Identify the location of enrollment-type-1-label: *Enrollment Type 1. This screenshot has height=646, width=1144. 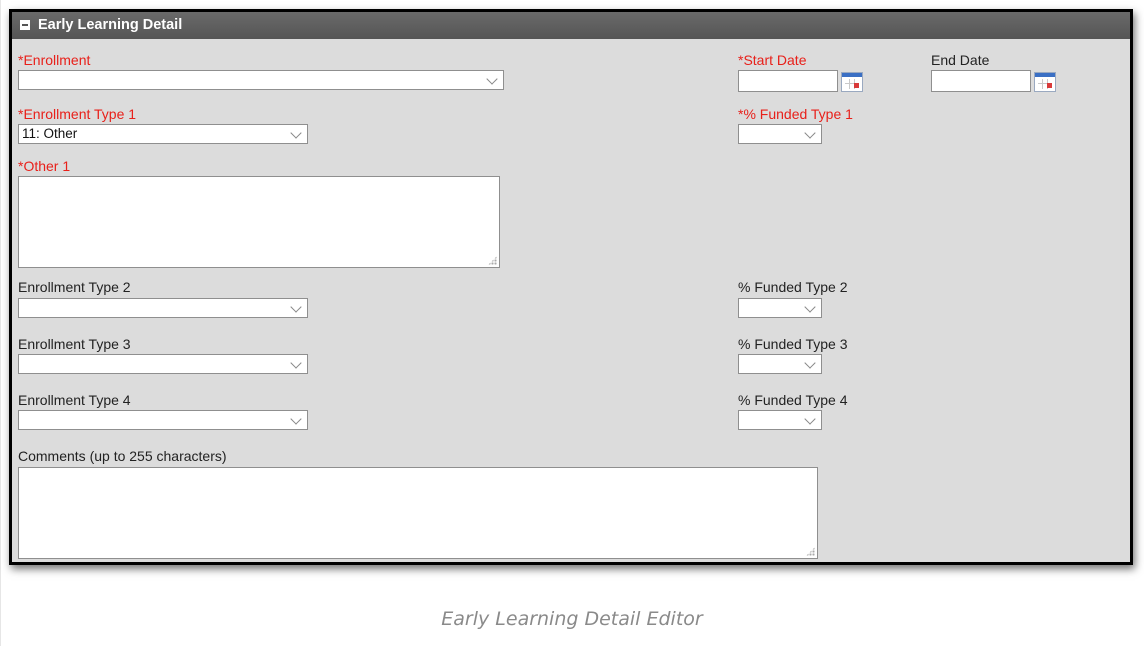
(77, 114).